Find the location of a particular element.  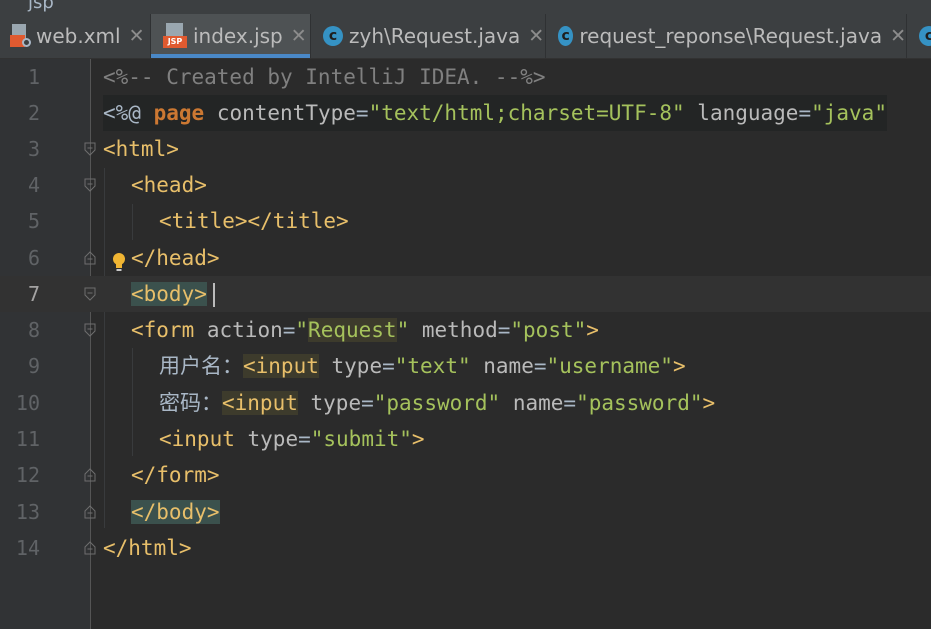

tab-request-reponse-request-java: c request_reponse\Request.java ✕ is located at coordinates (726, 36).